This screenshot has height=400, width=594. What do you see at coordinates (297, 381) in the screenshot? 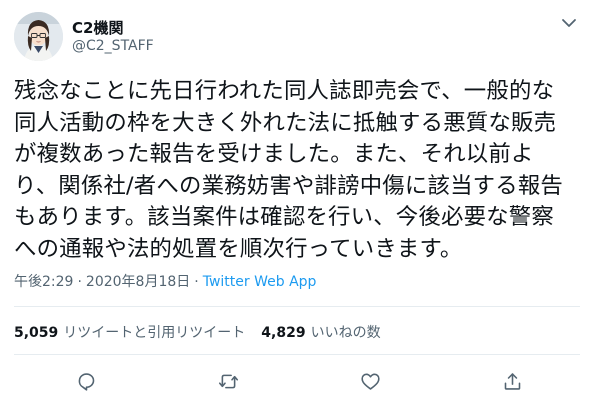
I see `tweet-actions` at bounding box center [297, 381].